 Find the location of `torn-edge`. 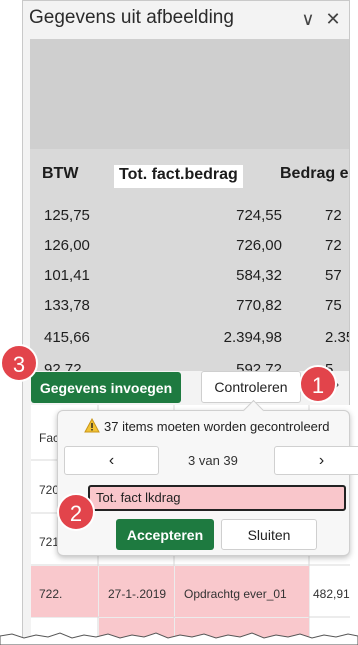

torn-edge is located at coordinates (179, 638).